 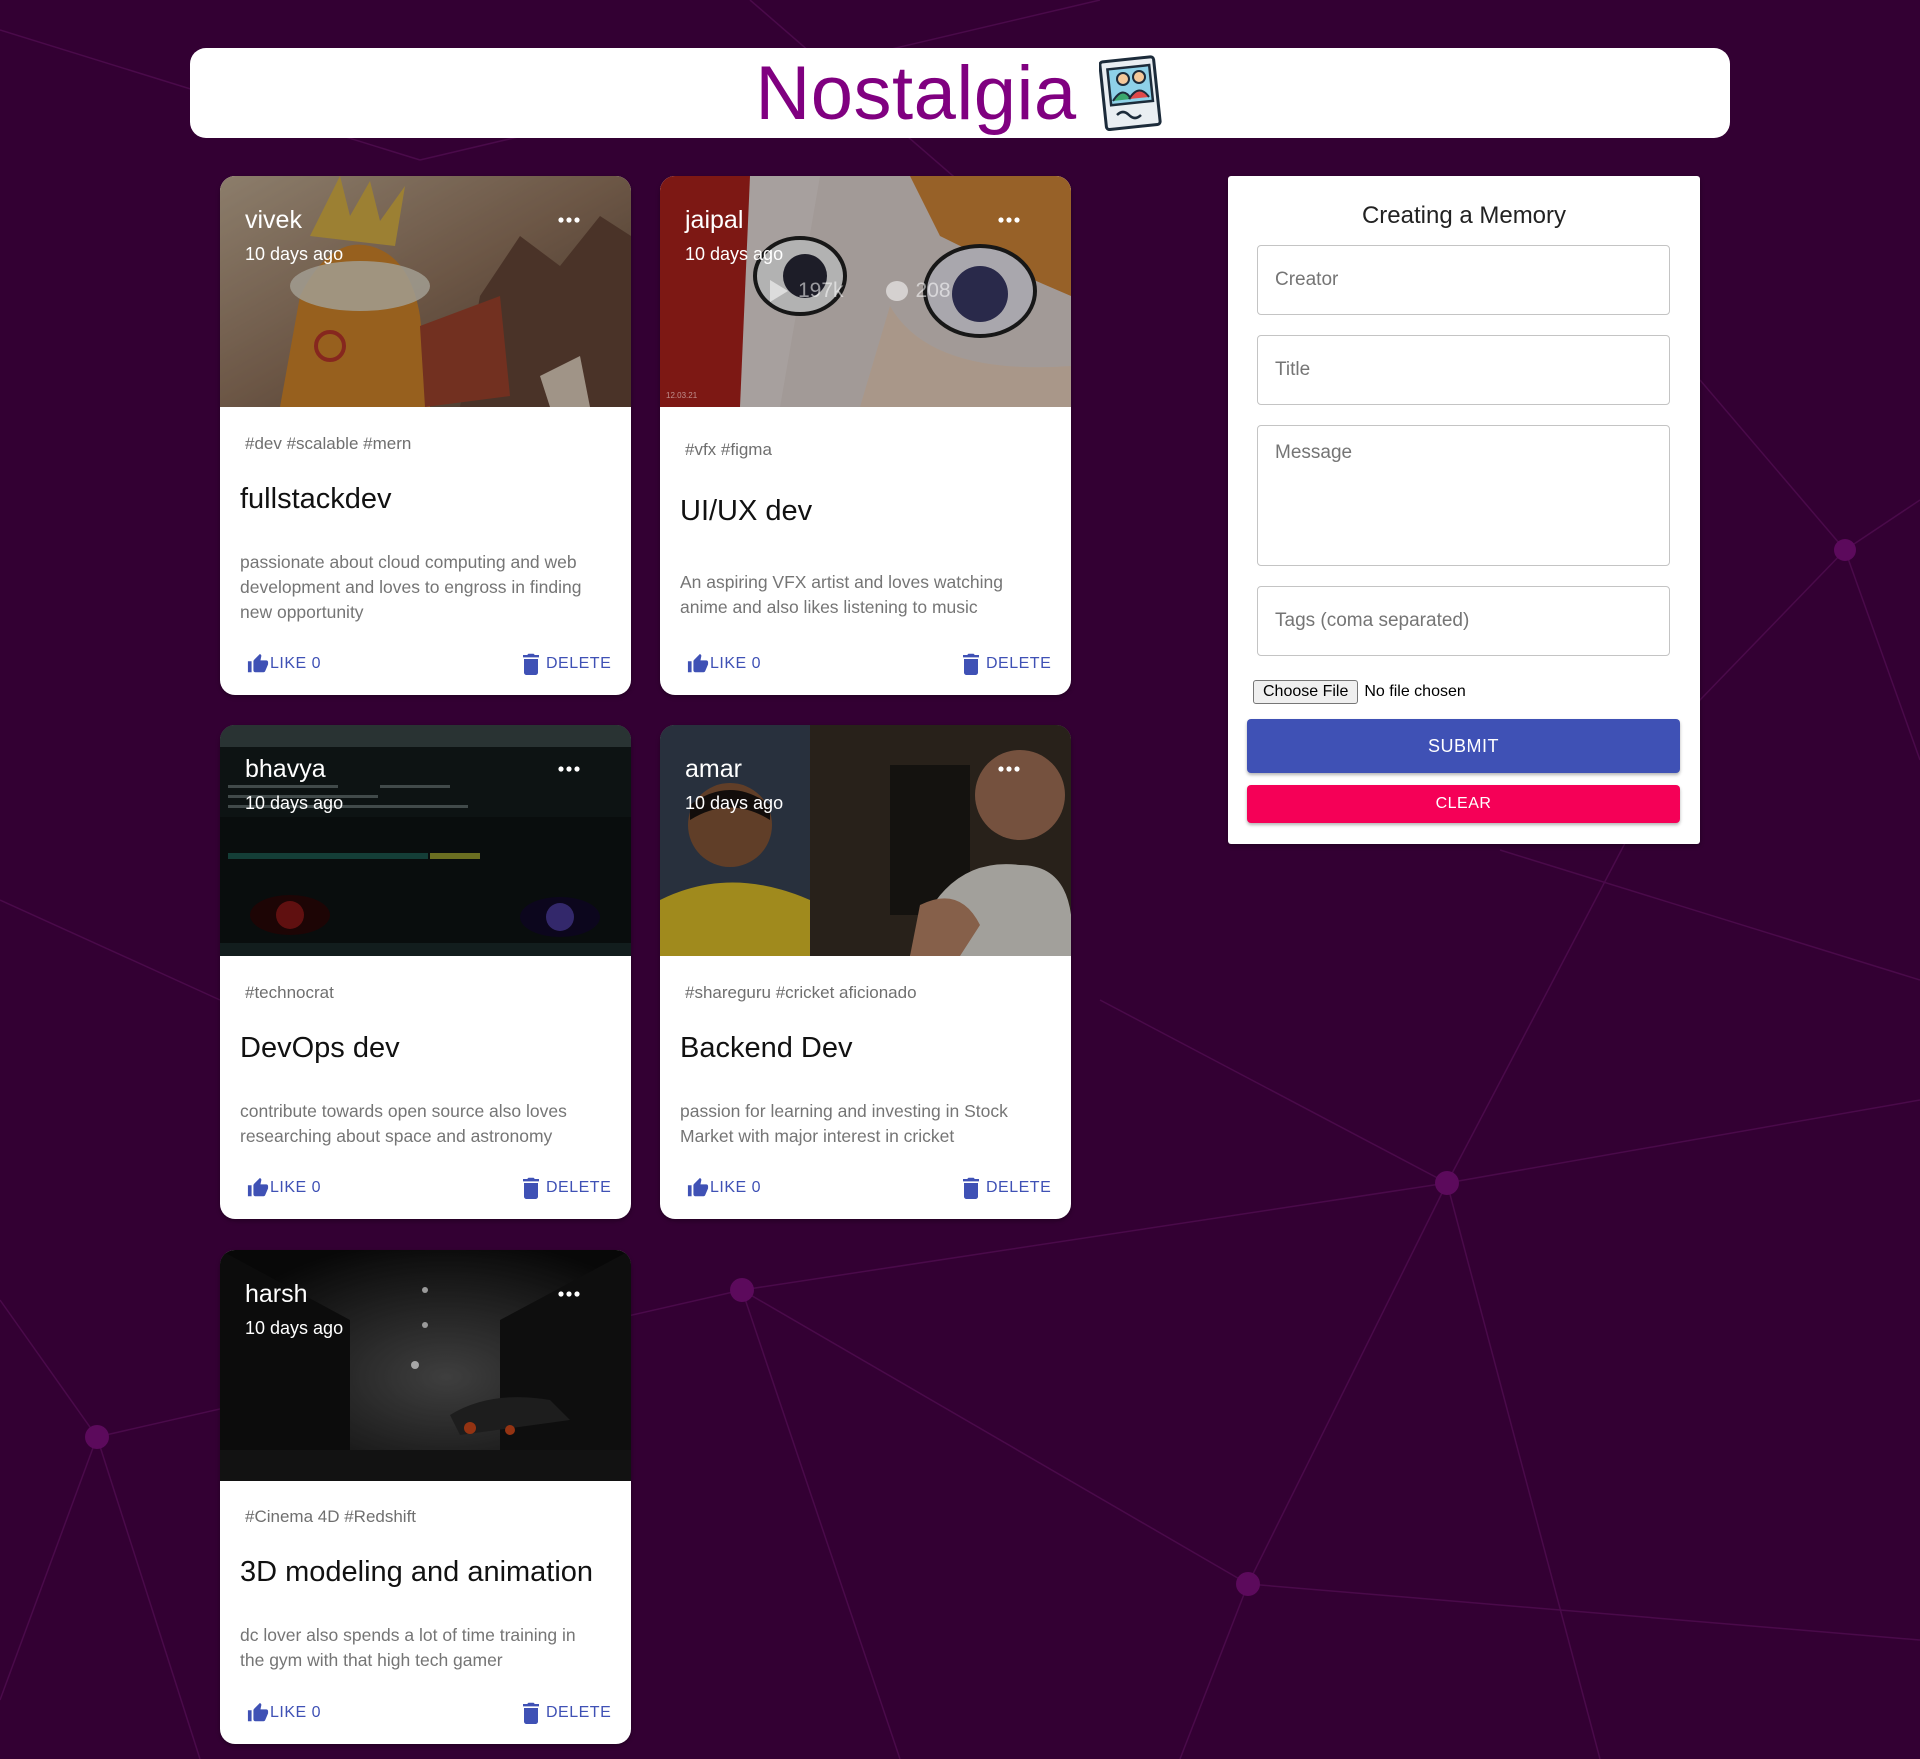 What do you see at coordinates (1463, 746) in the screenshot?
I see `submit-button: SUBMIT` at bounding box center [1463, 746].